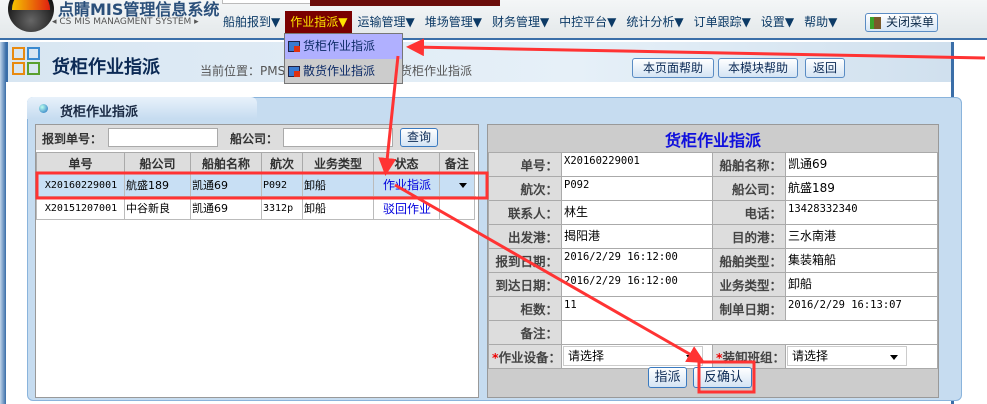 The width and height of the screenshot is (987, 404). I want to click on menu-yard: 堆场管理▼, so click(453, 22).